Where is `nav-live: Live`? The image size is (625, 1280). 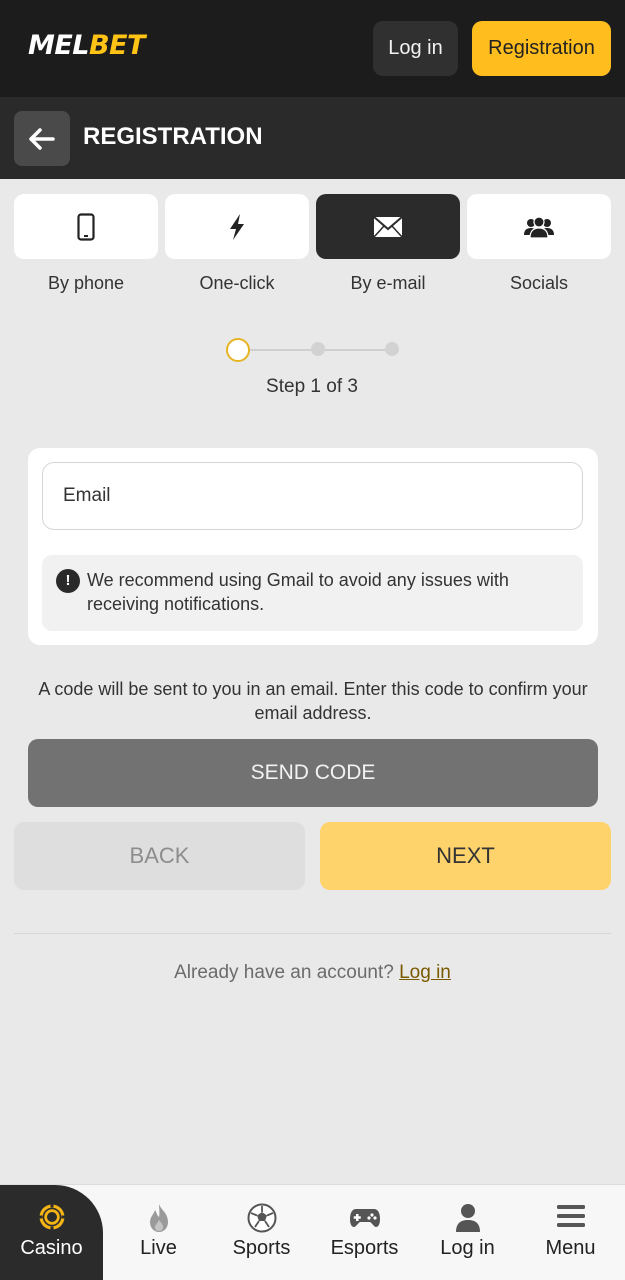
nav-live: Live is located at coordinates (158, 1232).